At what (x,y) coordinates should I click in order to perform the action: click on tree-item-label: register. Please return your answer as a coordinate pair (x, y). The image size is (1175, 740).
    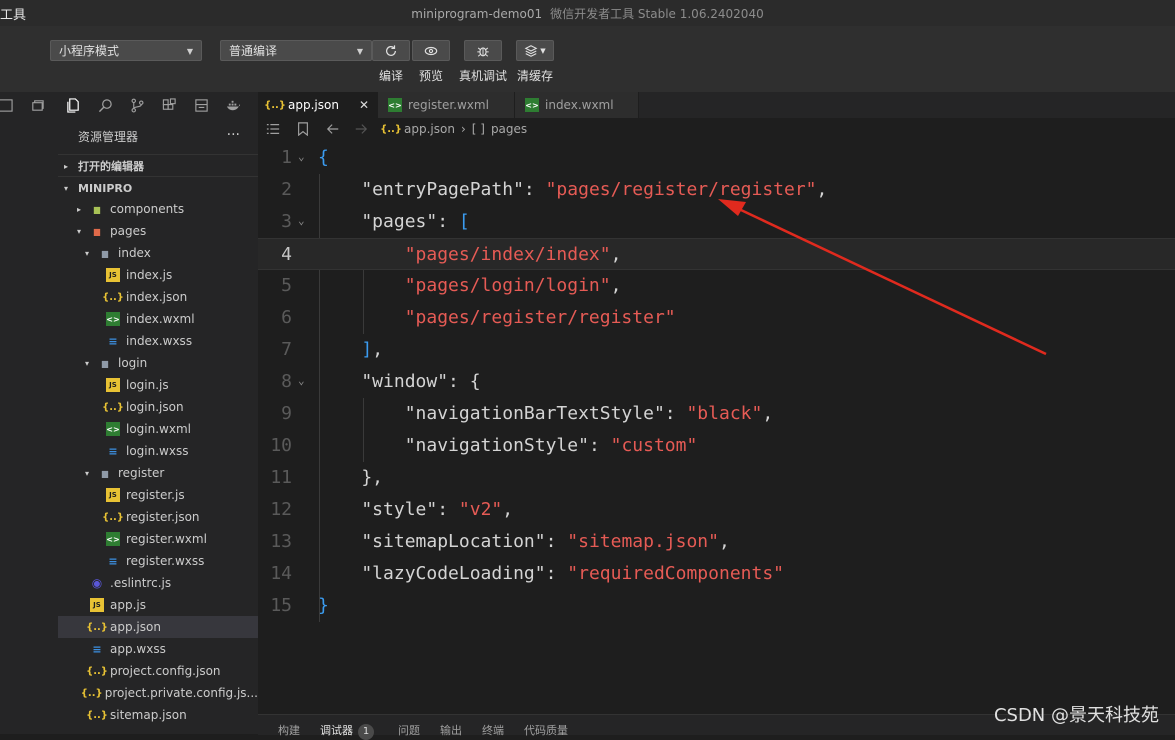
    Looking at the image, I should click on (141, 473).